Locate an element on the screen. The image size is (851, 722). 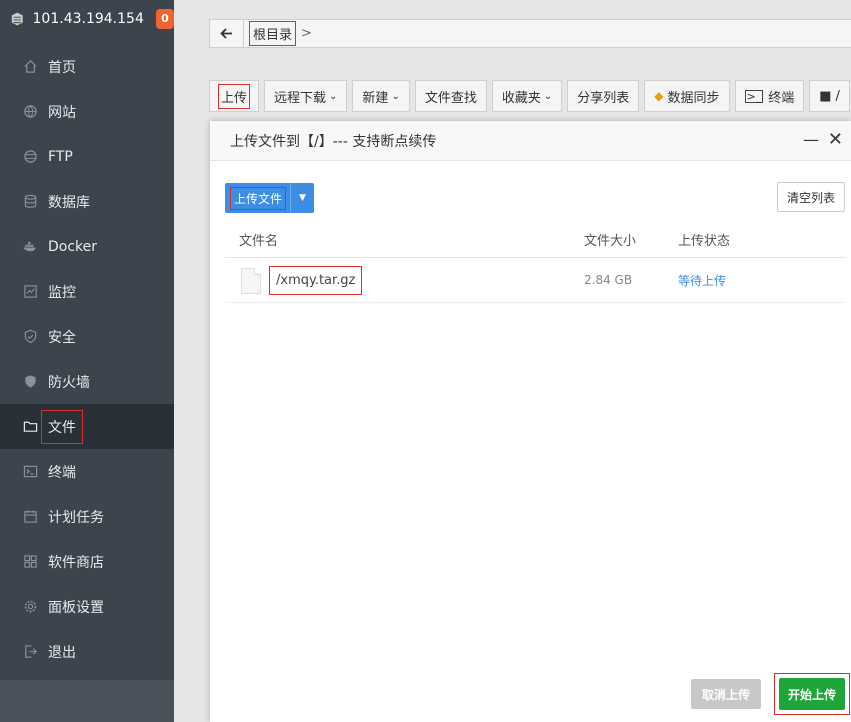
notification-badge: 0 is located at coordinates (164, 18).